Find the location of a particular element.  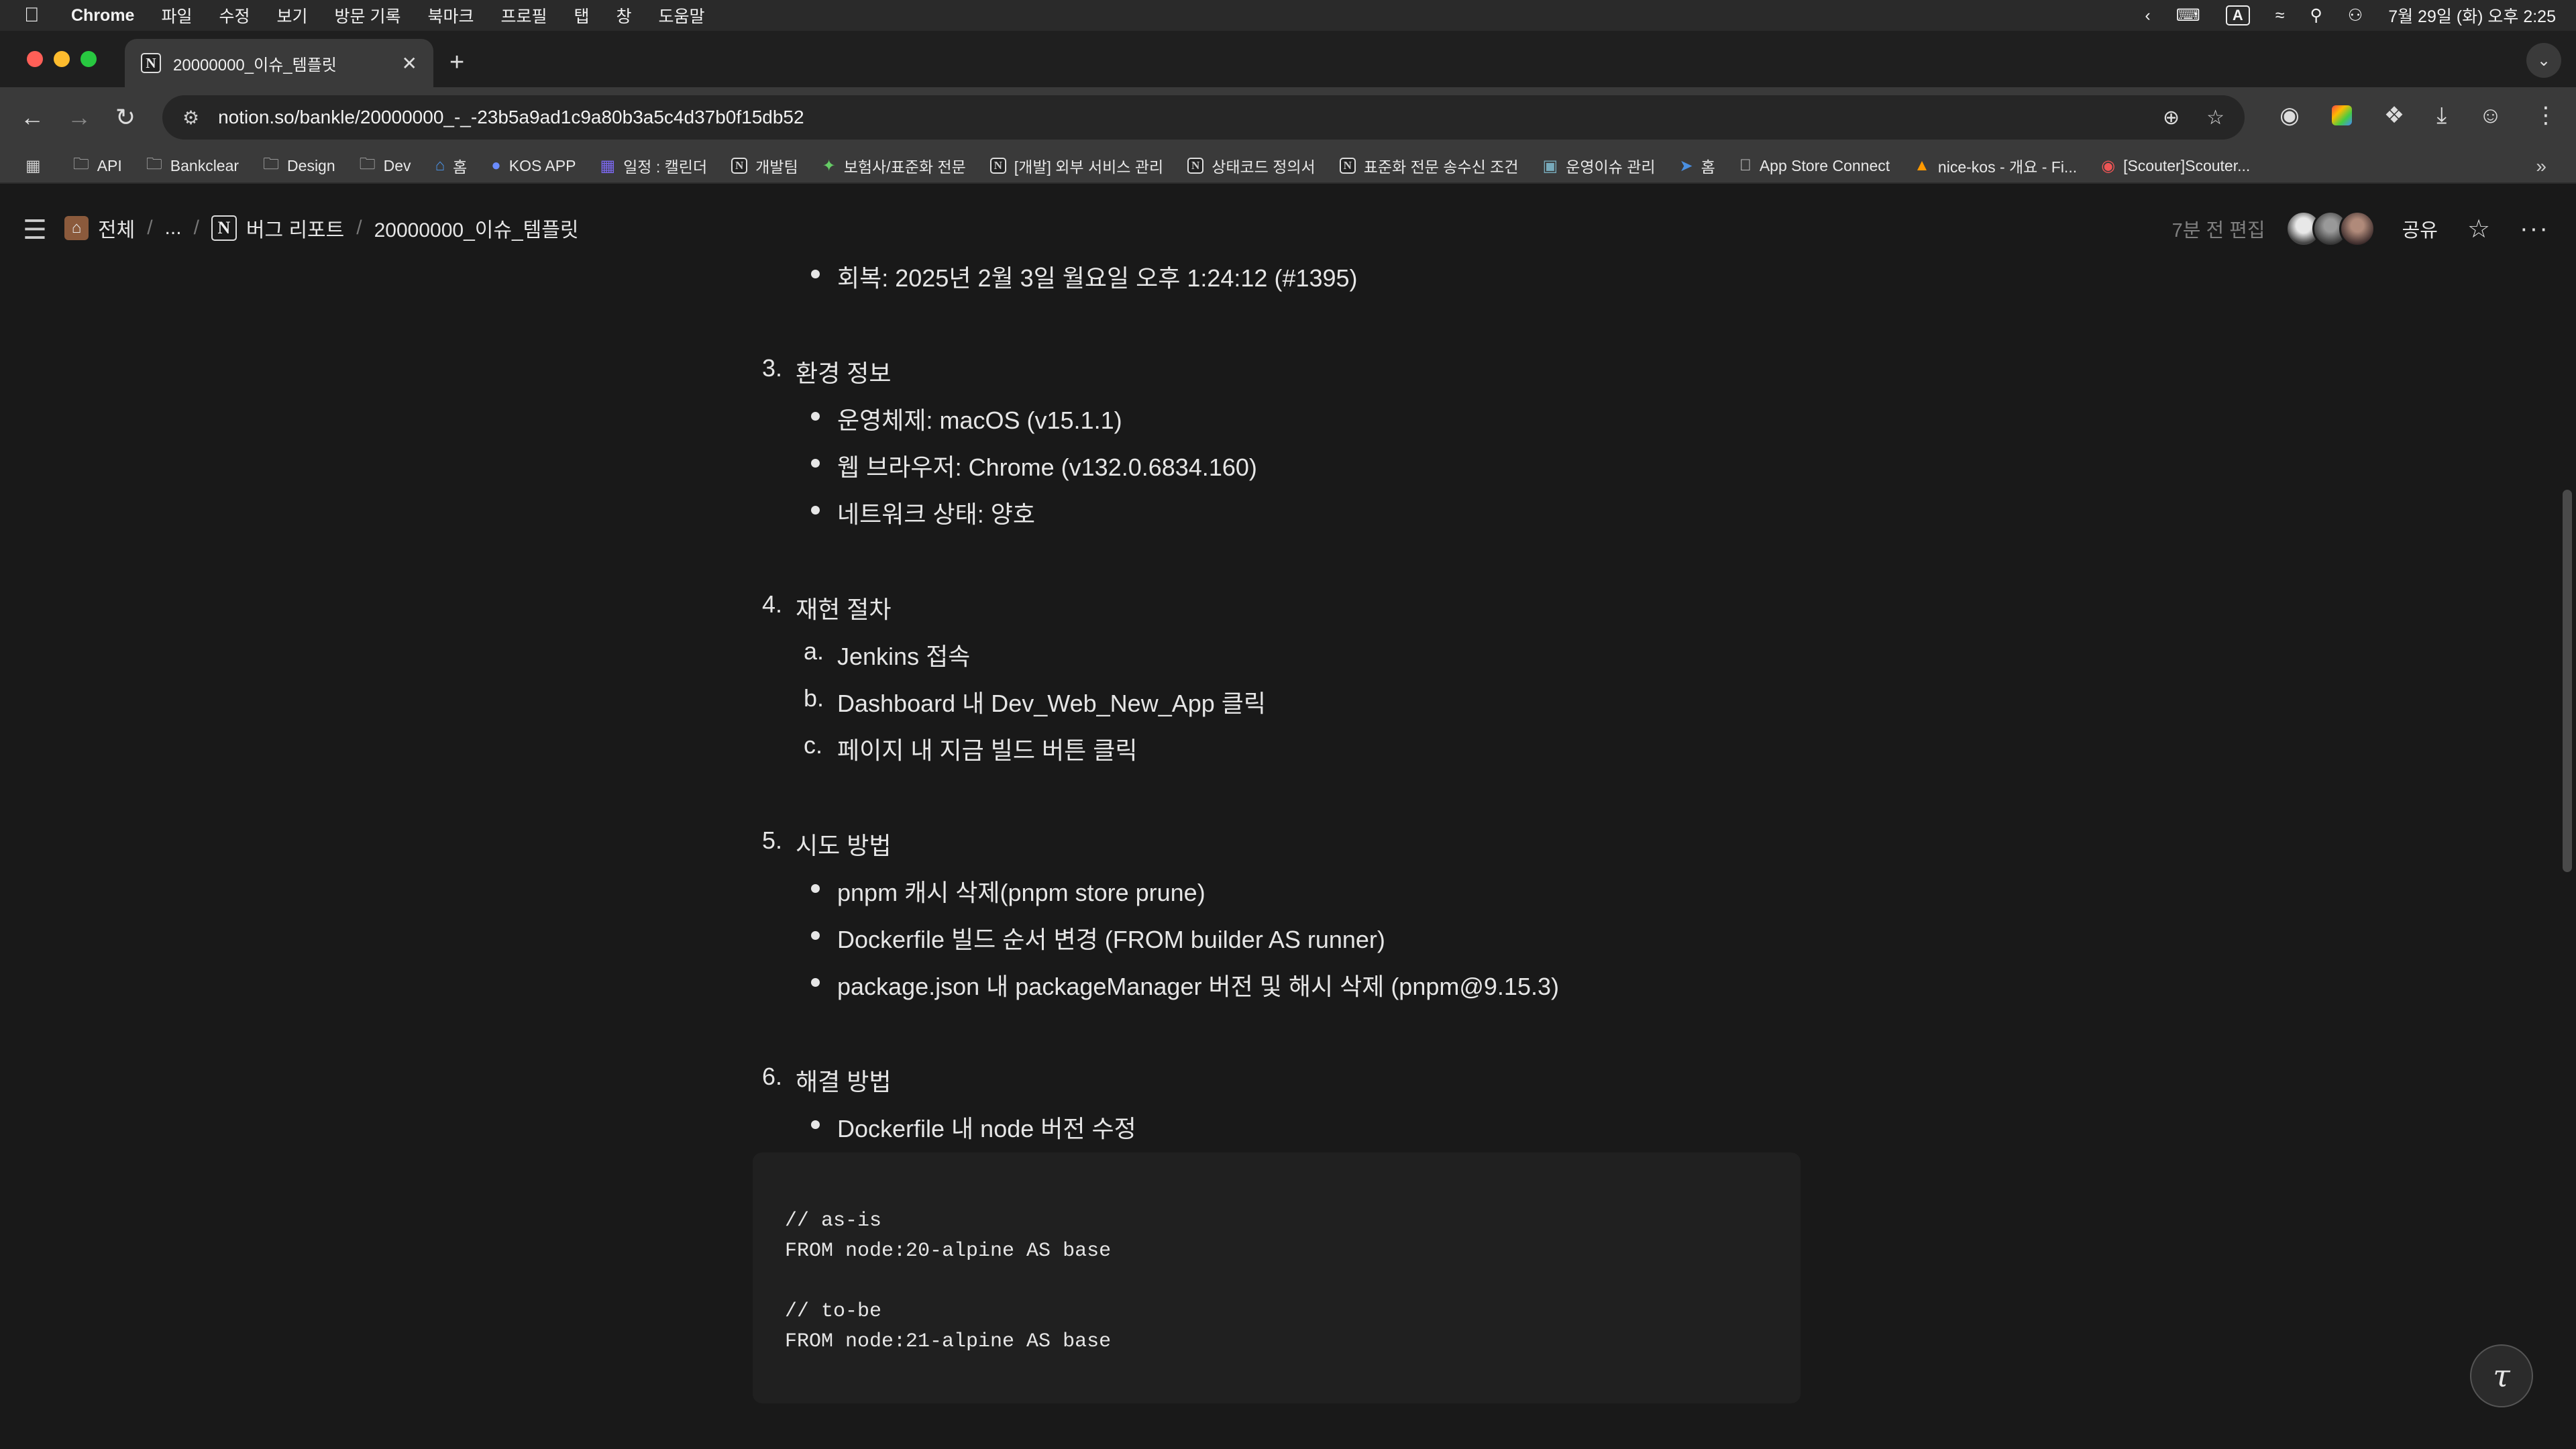

bookmark-standard-conditions: N 표준화 전문 송수신 조건 is located at coordinates (1428, 165).